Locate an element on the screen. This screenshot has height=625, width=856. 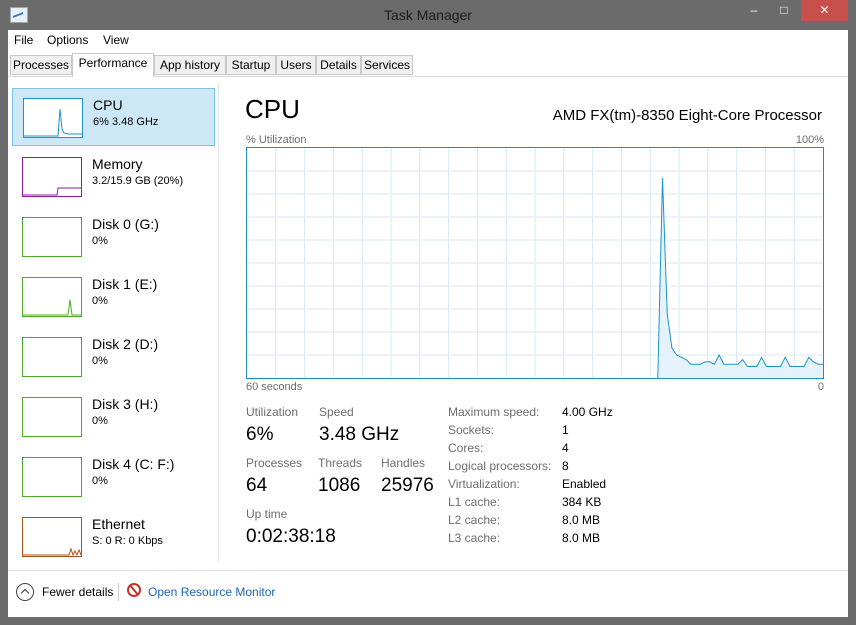
speed-value: 3.48 GHz is located at coordinates (359, 434).